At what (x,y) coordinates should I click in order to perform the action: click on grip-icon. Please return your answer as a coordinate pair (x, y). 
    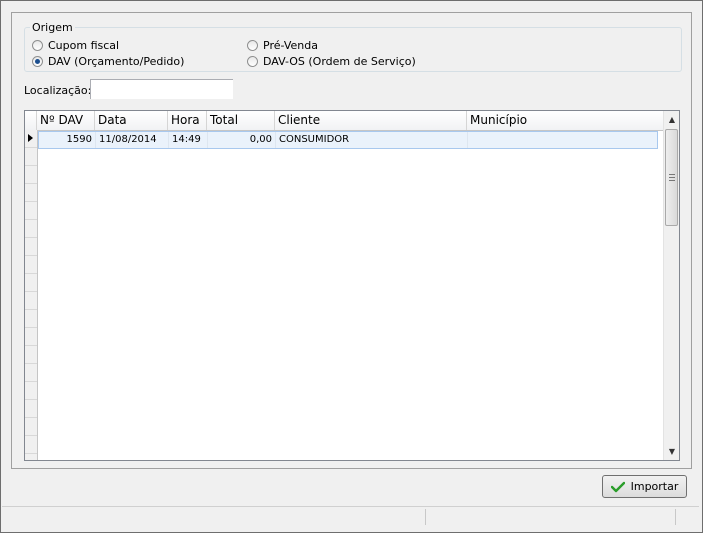
    Looking at the image, I should click on (672, 177).